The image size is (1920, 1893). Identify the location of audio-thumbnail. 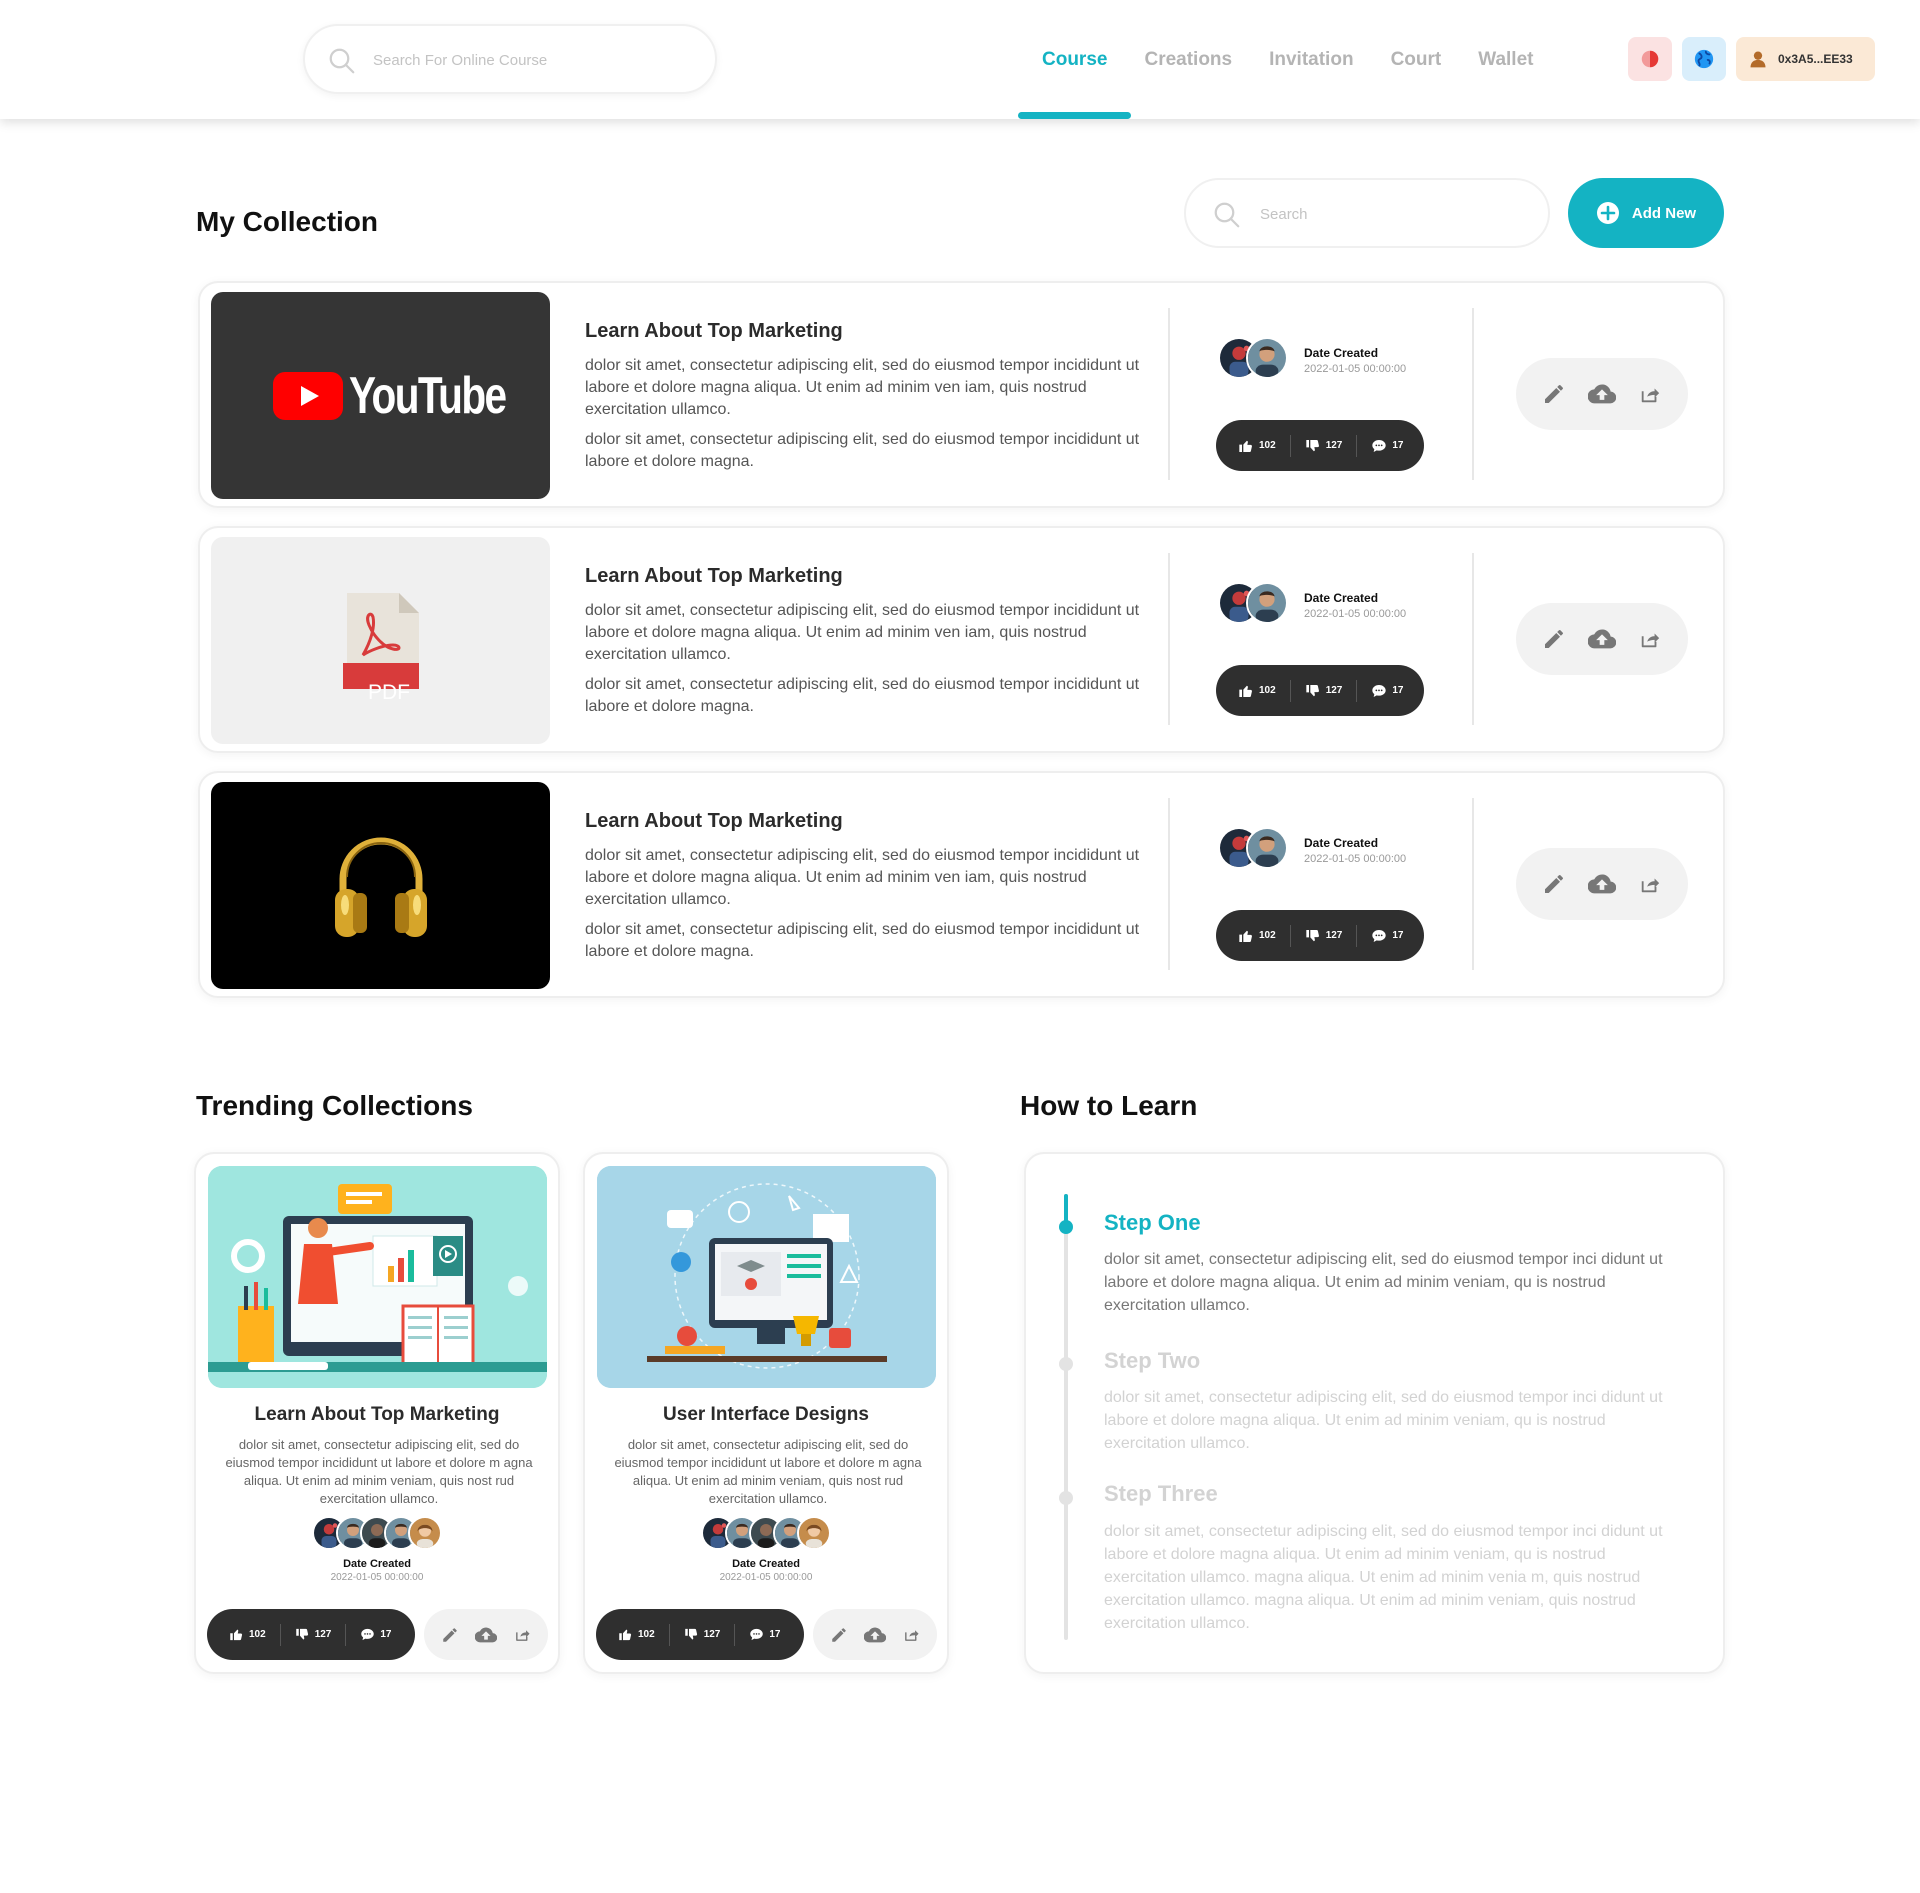
(380, 885).